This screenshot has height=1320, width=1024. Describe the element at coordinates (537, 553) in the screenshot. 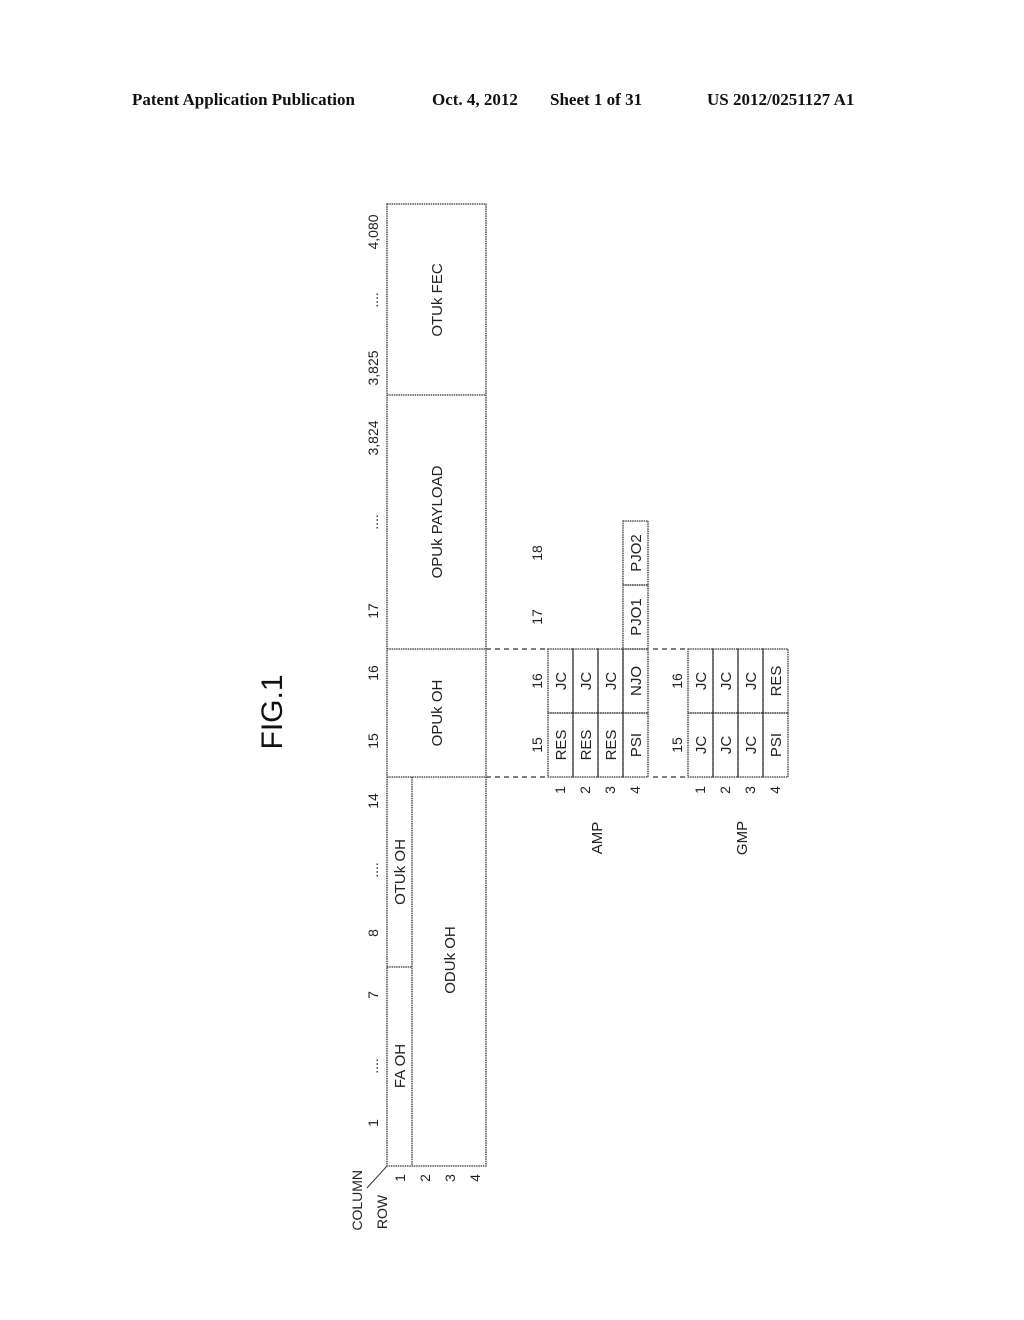

I see `amp-column-label: 18` at that location.